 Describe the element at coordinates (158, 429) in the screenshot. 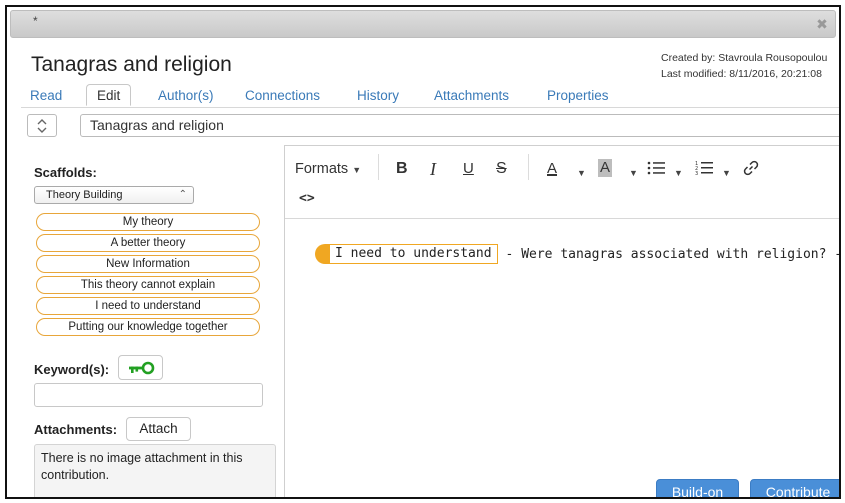

I see `attach-button: Attach` at that location.